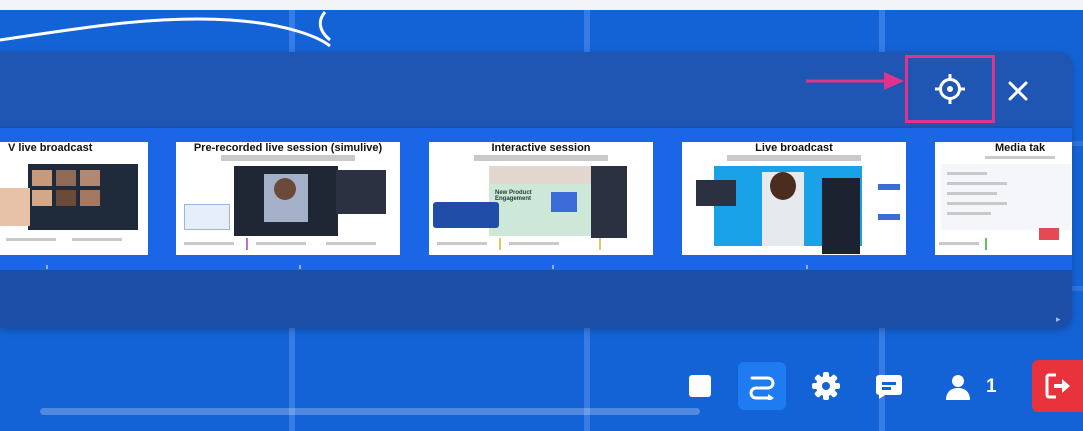  I want to click on stop-button, so click(700, 386).